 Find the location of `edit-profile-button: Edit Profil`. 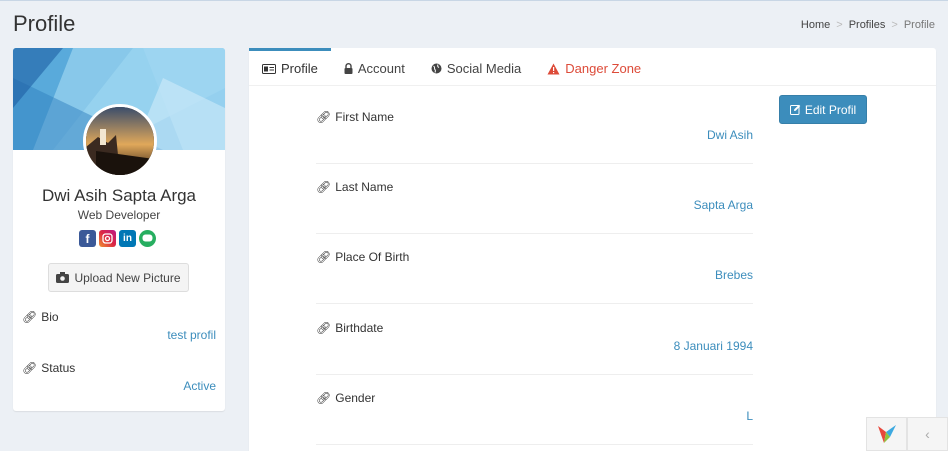

edit-profile-button: Edit Profil is located at coordinates (823, 109).